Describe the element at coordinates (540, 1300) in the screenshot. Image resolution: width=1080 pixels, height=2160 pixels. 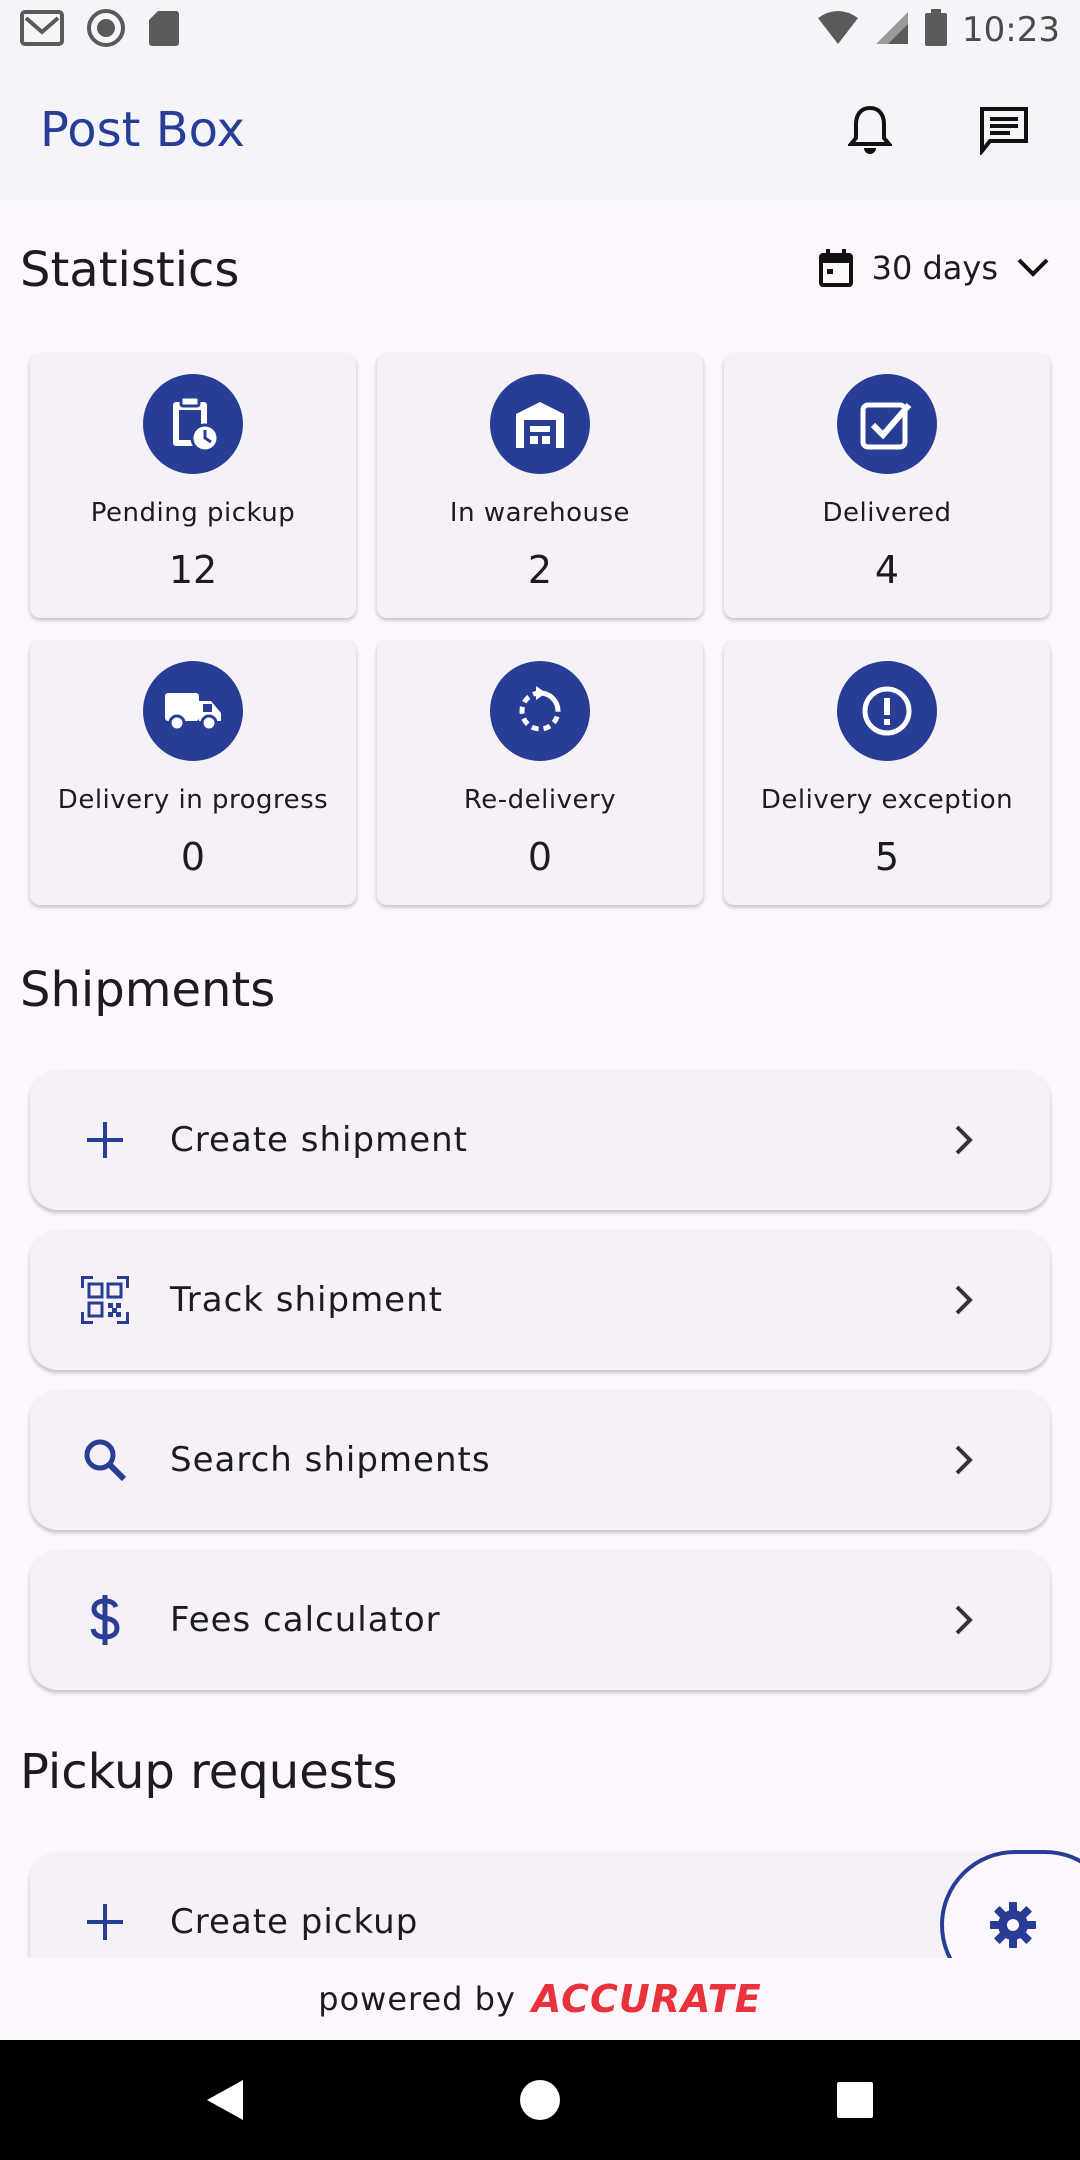
I see `track-shipment-button: Track shipment` at that location.